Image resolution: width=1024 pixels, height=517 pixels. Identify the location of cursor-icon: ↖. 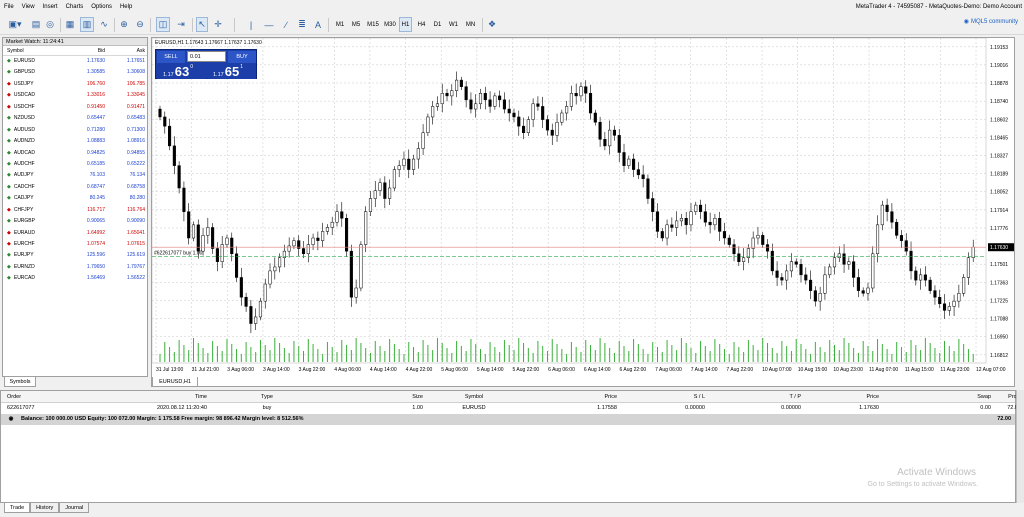
(202, 24).